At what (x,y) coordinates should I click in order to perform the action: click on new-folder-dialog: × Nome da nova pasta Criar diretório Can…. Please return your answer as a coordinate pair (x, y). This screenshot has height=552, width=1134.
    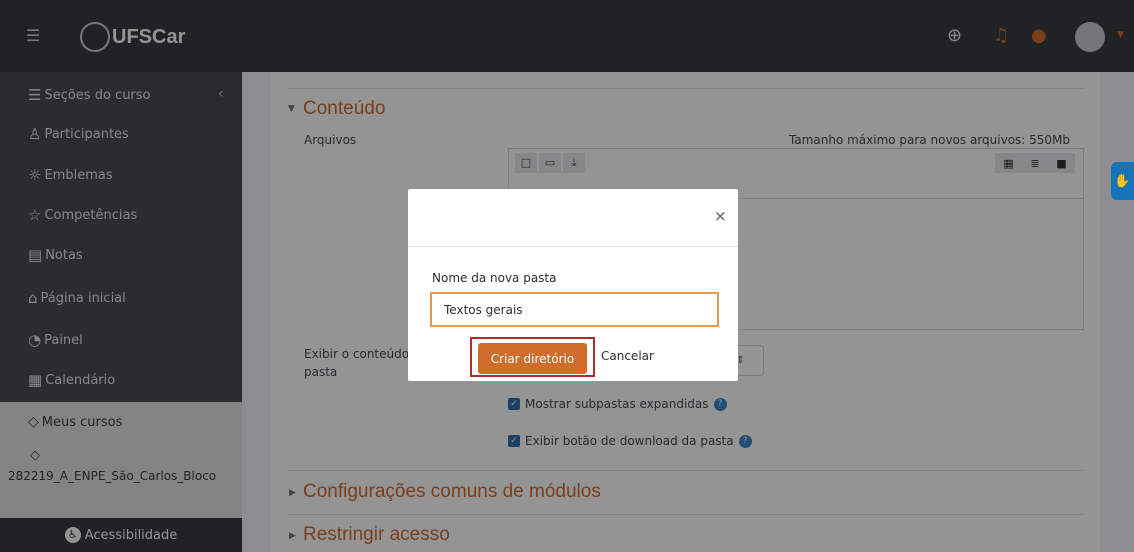
    Looking at the image, I should click on (573, 285).